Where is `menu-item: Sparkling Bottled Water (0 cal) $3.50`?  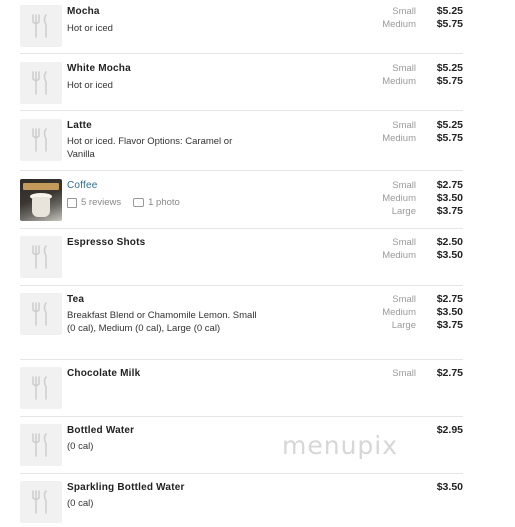
menu-item: Sparkling Bottled Water (0 cal) $3.50 is located at coordinates (241, 500).